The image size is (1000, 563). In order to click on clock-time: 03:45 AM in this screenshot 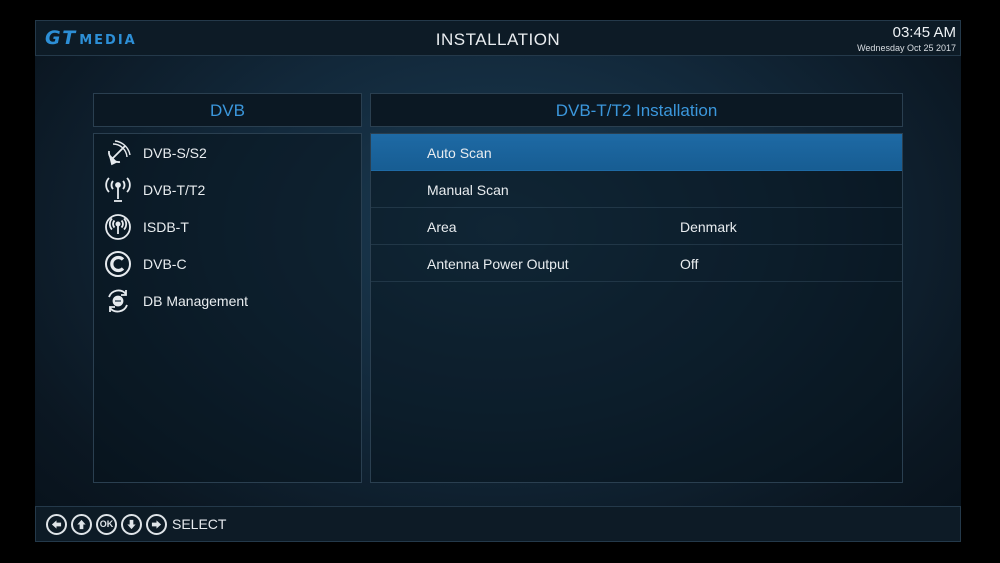, I will do `click(924, 32)`.